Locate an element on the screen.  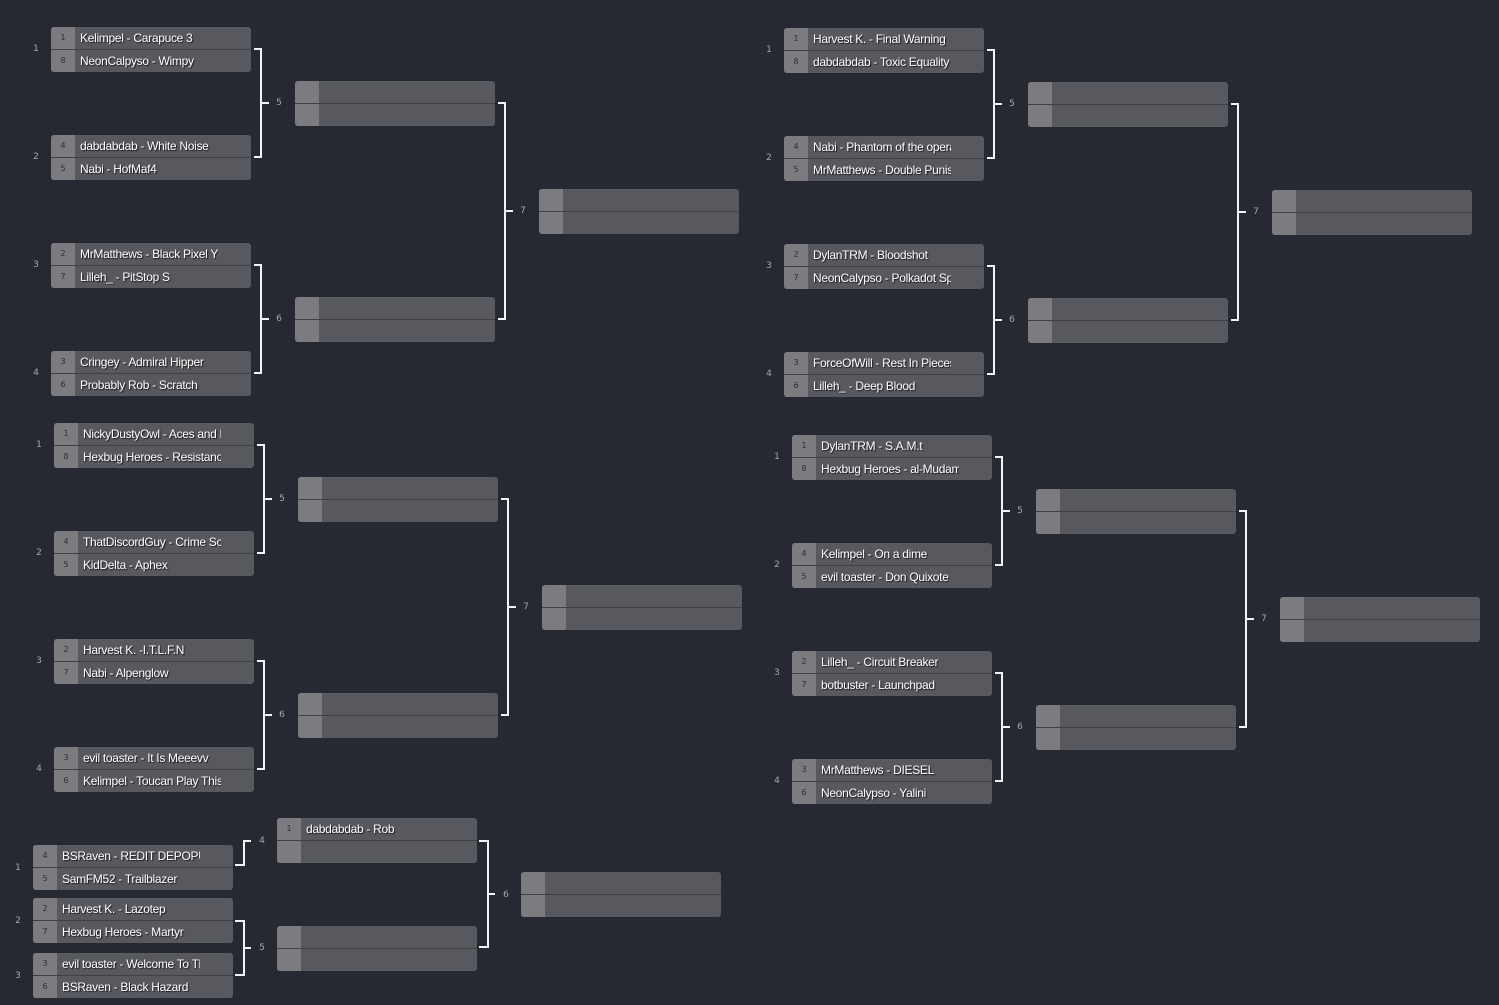
match-box: 1 dabdabdab - Rob is located at coordinates (377, 840).